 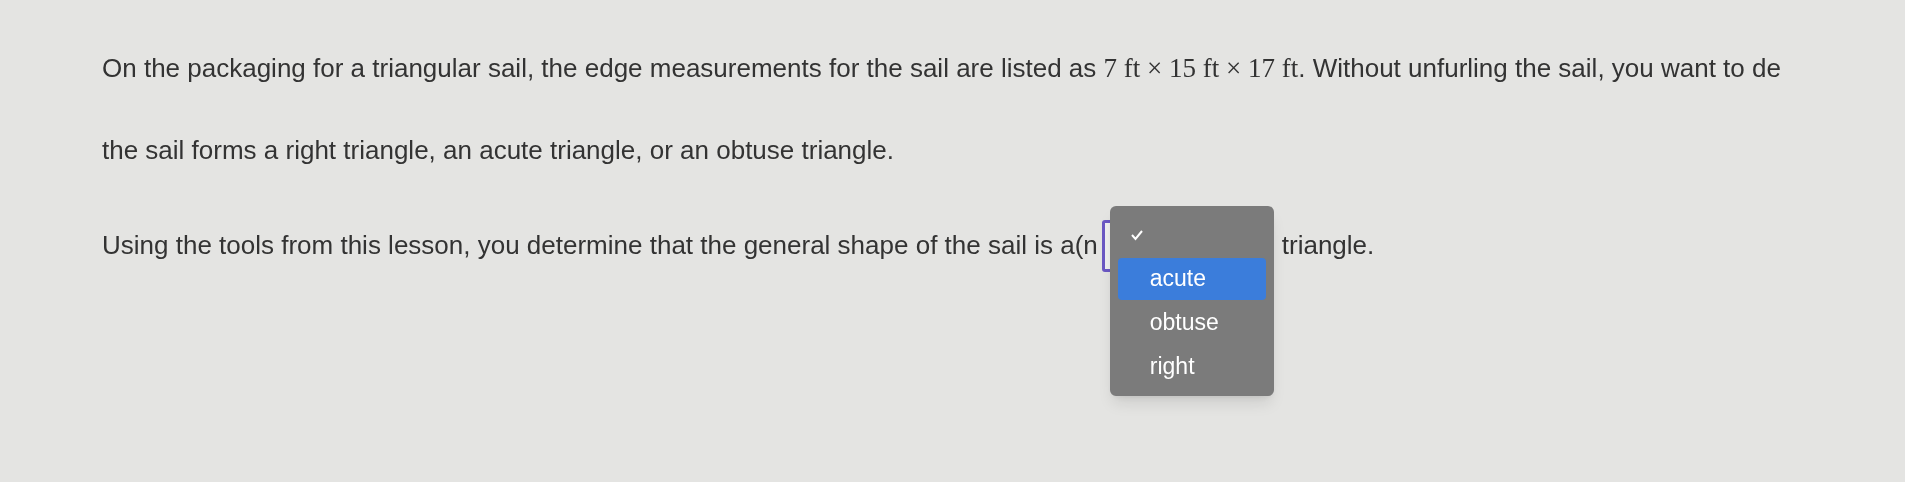 I want to click on menu-option: right, so click(x=1191, y=366).